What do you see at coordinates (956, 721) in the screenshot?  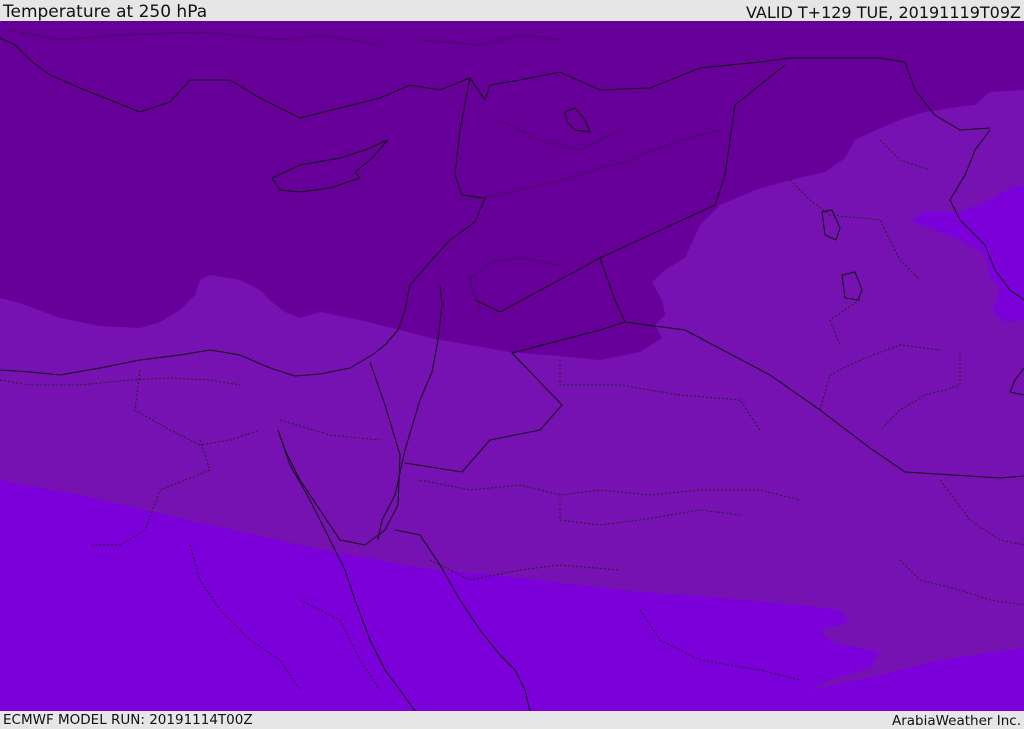 I see `credit-text: ArabiaWeather Inc.` at bounding box center [956, 721].